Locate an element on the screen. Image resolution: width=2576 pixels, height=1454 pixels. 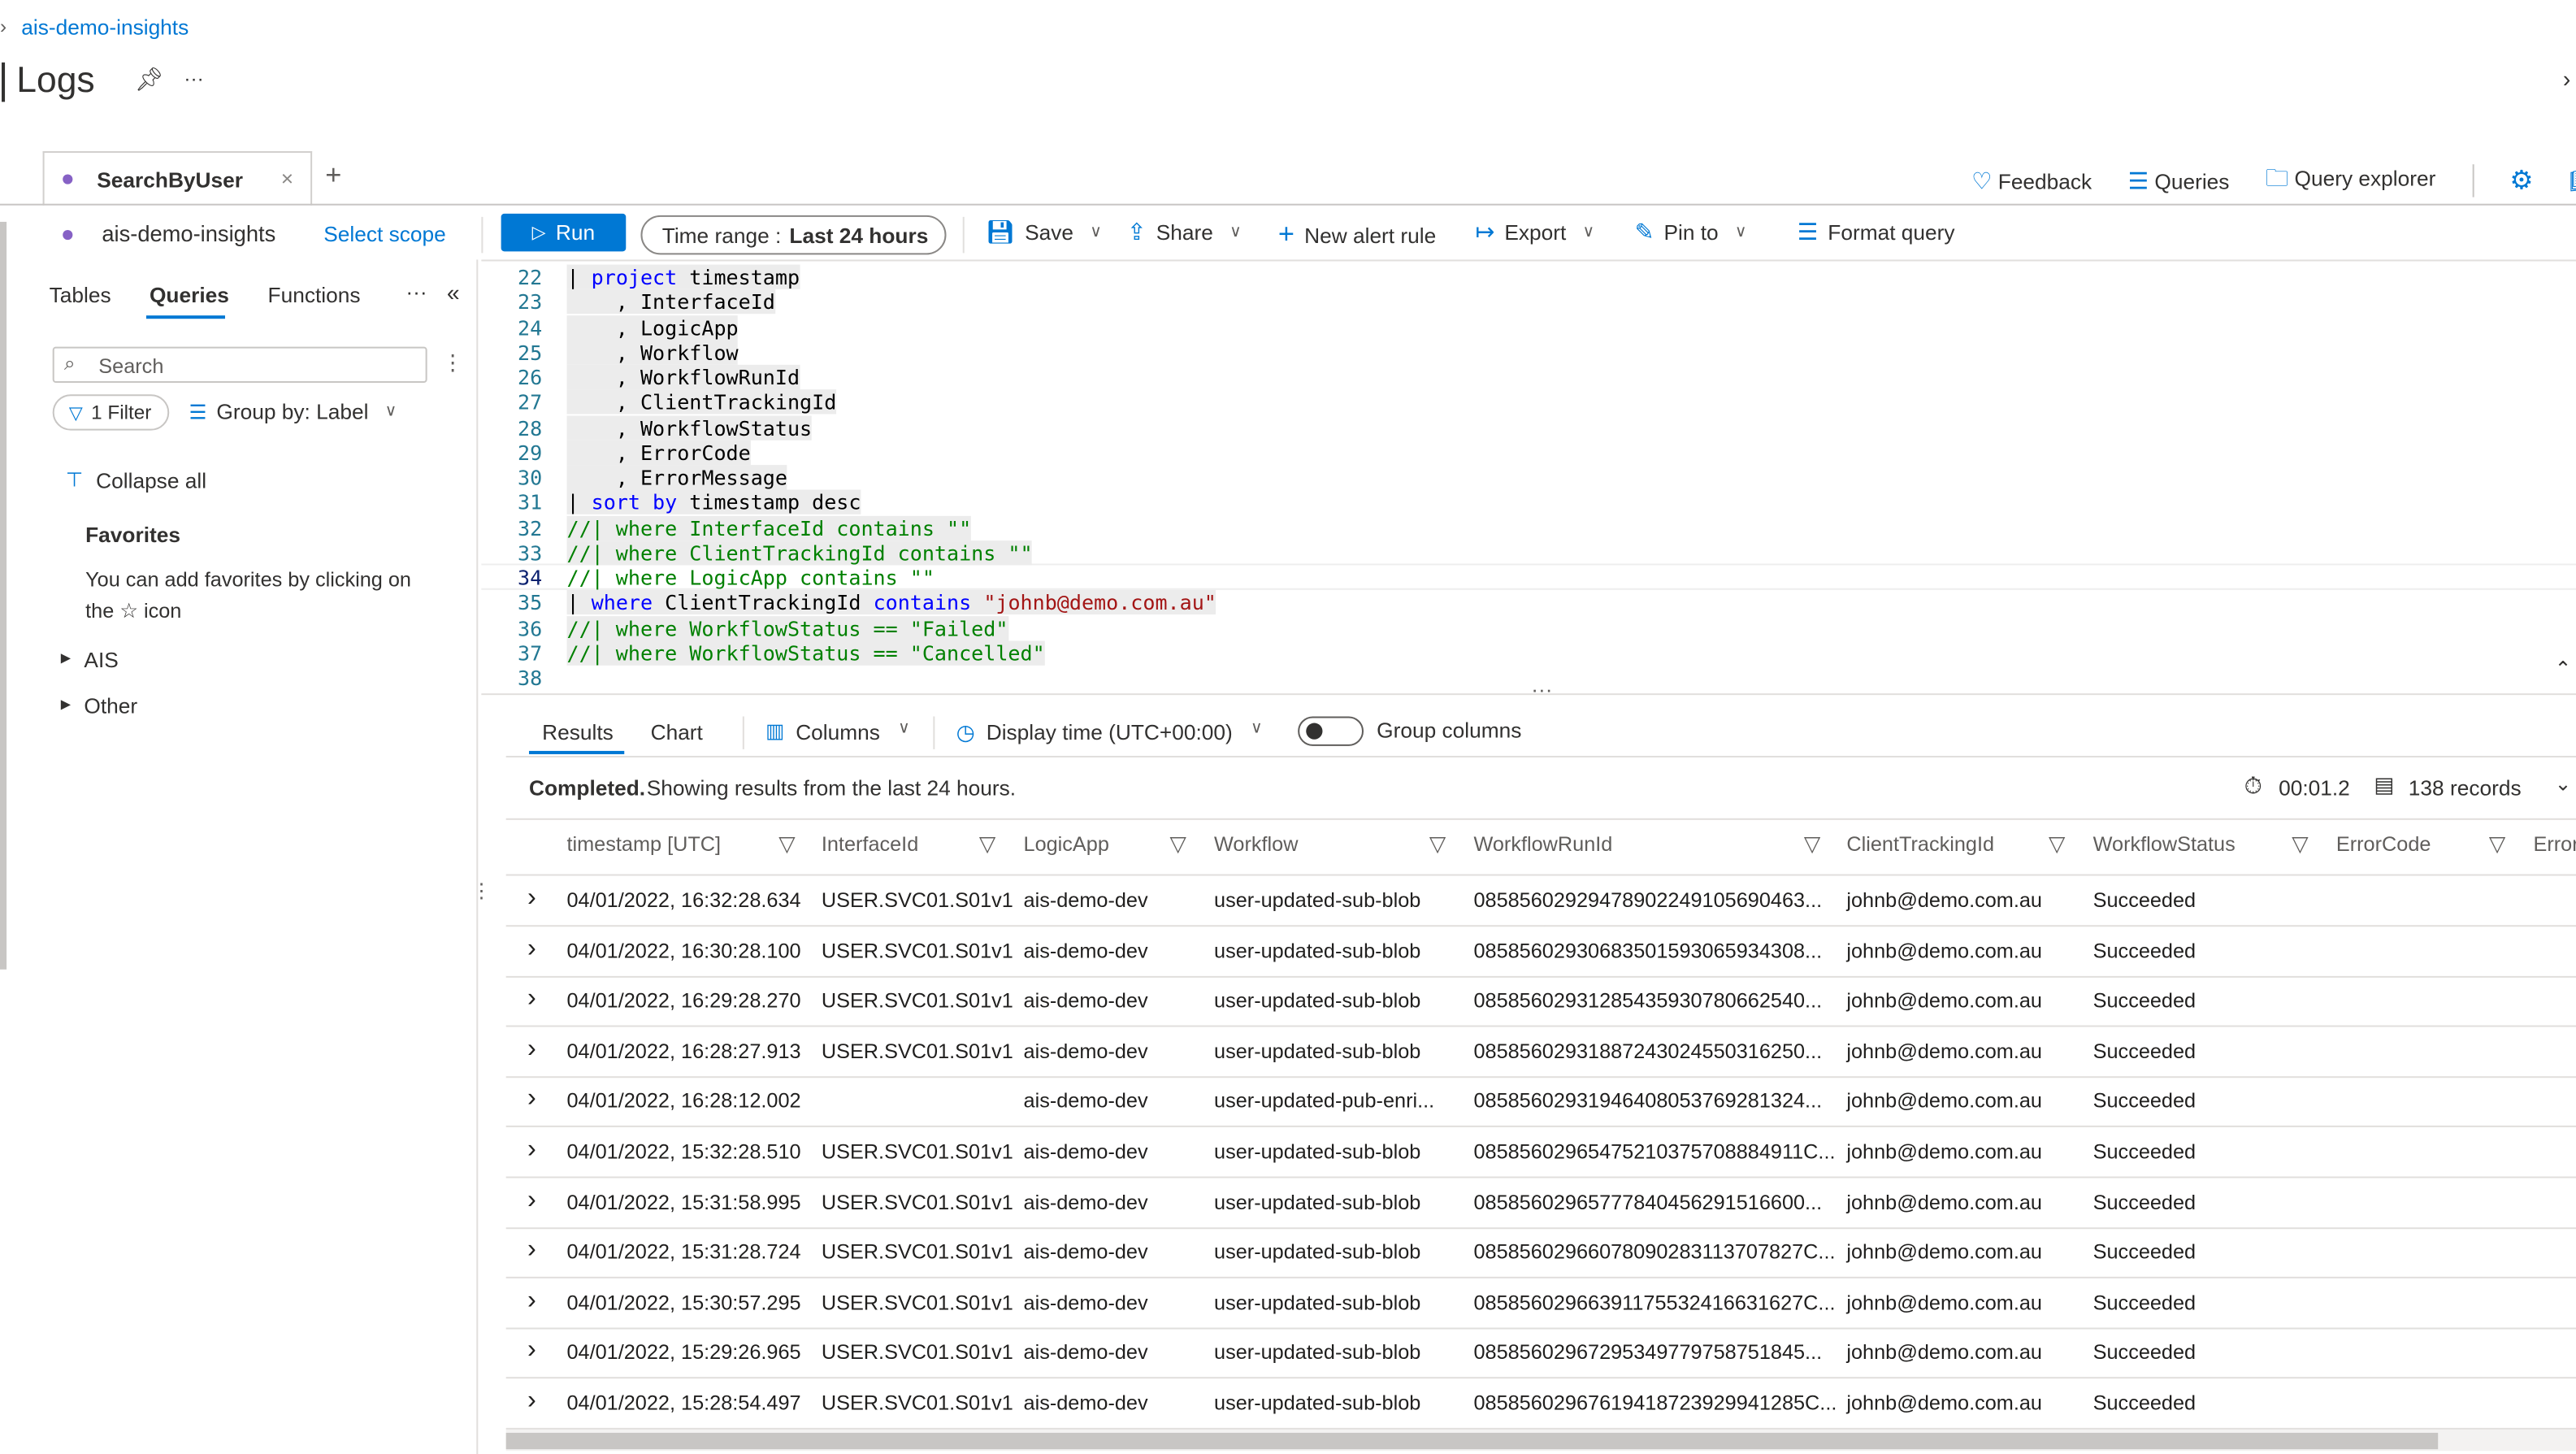
chevron-down-icon: ∨ is located at coordinates (1740, 232).